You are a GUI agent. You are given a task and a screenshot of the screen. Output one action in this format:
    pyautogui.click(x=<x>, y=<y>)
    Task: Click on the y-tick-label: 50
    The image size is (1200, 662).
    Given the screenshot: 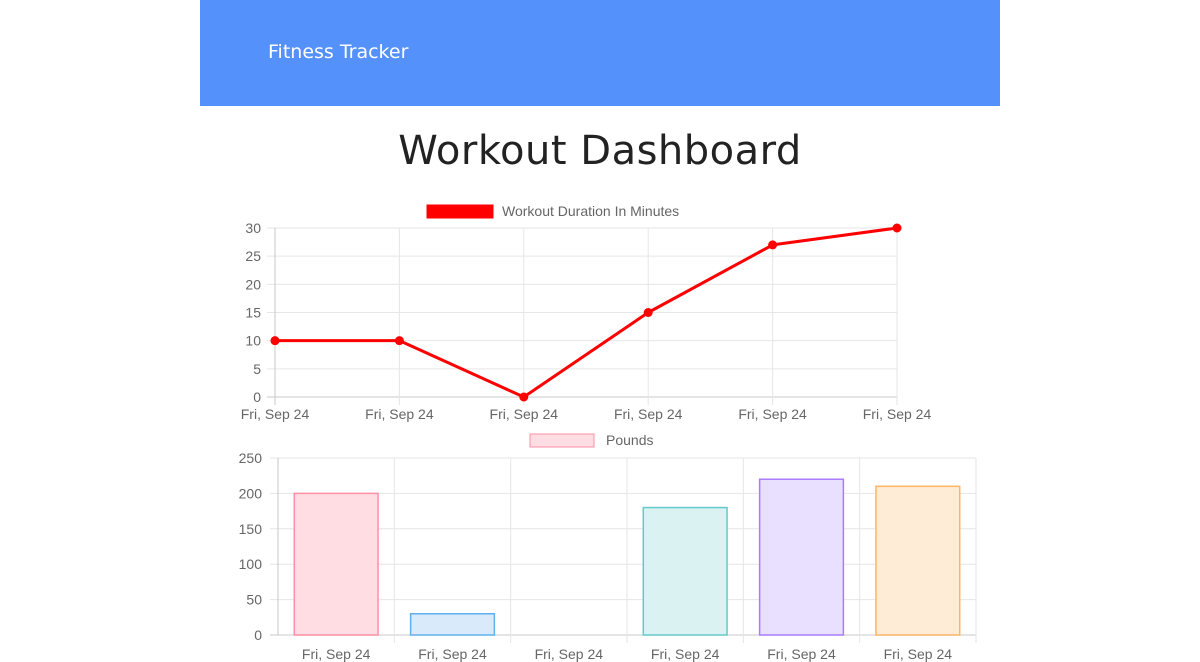 What is the action you would take?
    pyautogui.click(x=254, y=600)
    